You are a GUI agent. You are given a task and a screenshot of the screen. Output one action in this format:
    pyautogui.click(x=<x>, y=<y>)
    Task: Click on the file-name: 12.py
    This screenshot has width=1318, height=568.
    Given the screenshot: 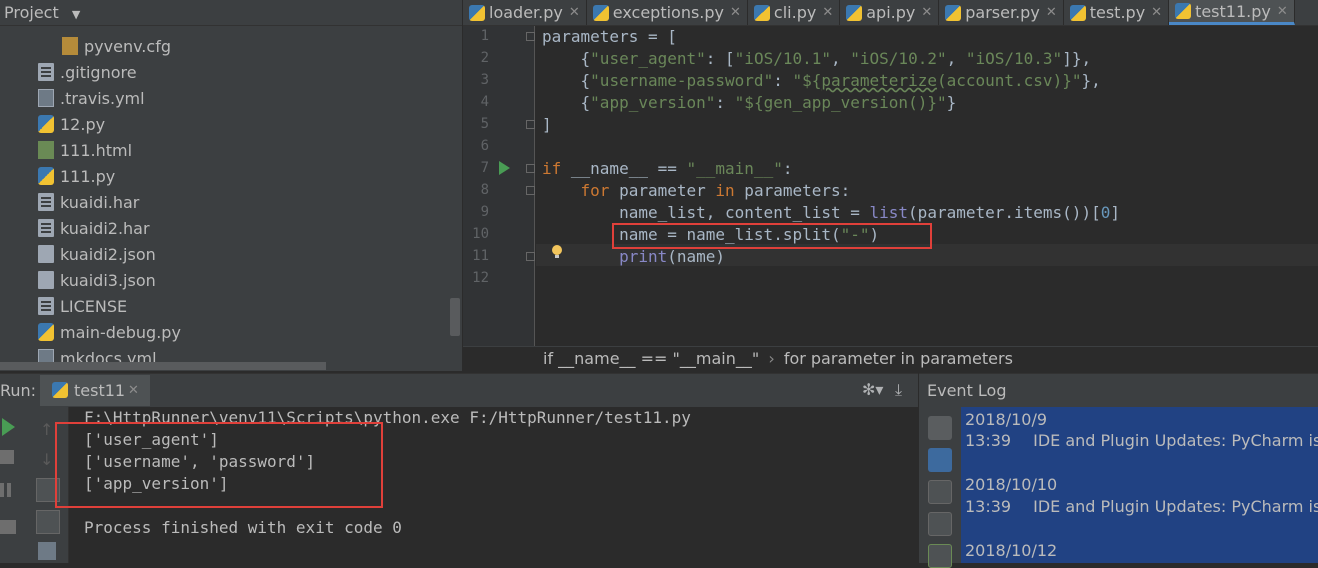 What is the action you would take?
    pyautogui.click(x=83, y=124)
    